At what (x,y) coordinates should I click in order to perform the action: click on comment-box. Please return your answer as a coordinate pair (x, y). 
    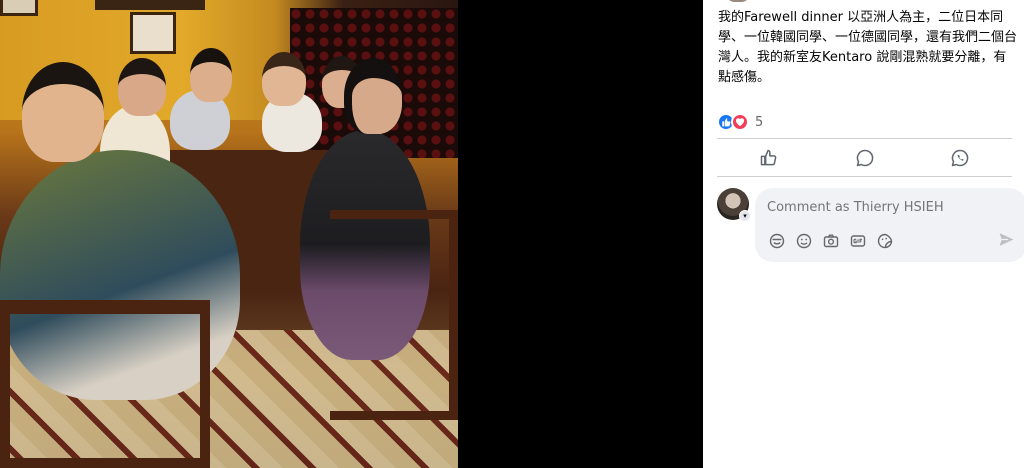
    Looking at the image, I should click on (889, 225).